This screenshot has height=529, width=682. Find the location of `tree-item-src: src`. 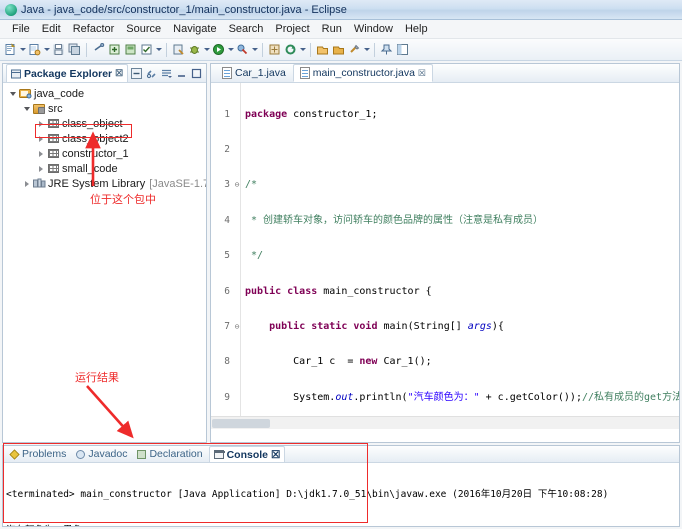

tree-item-src: src is located at coordinates (104, 108).